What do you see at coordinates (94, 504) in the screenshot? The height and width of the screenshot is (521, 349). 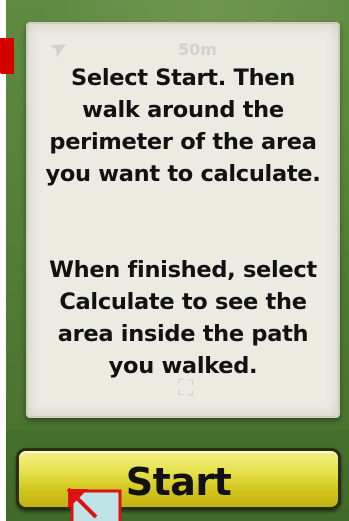 I see `pointer-cursor-icon` at bounding box center [94, 504].